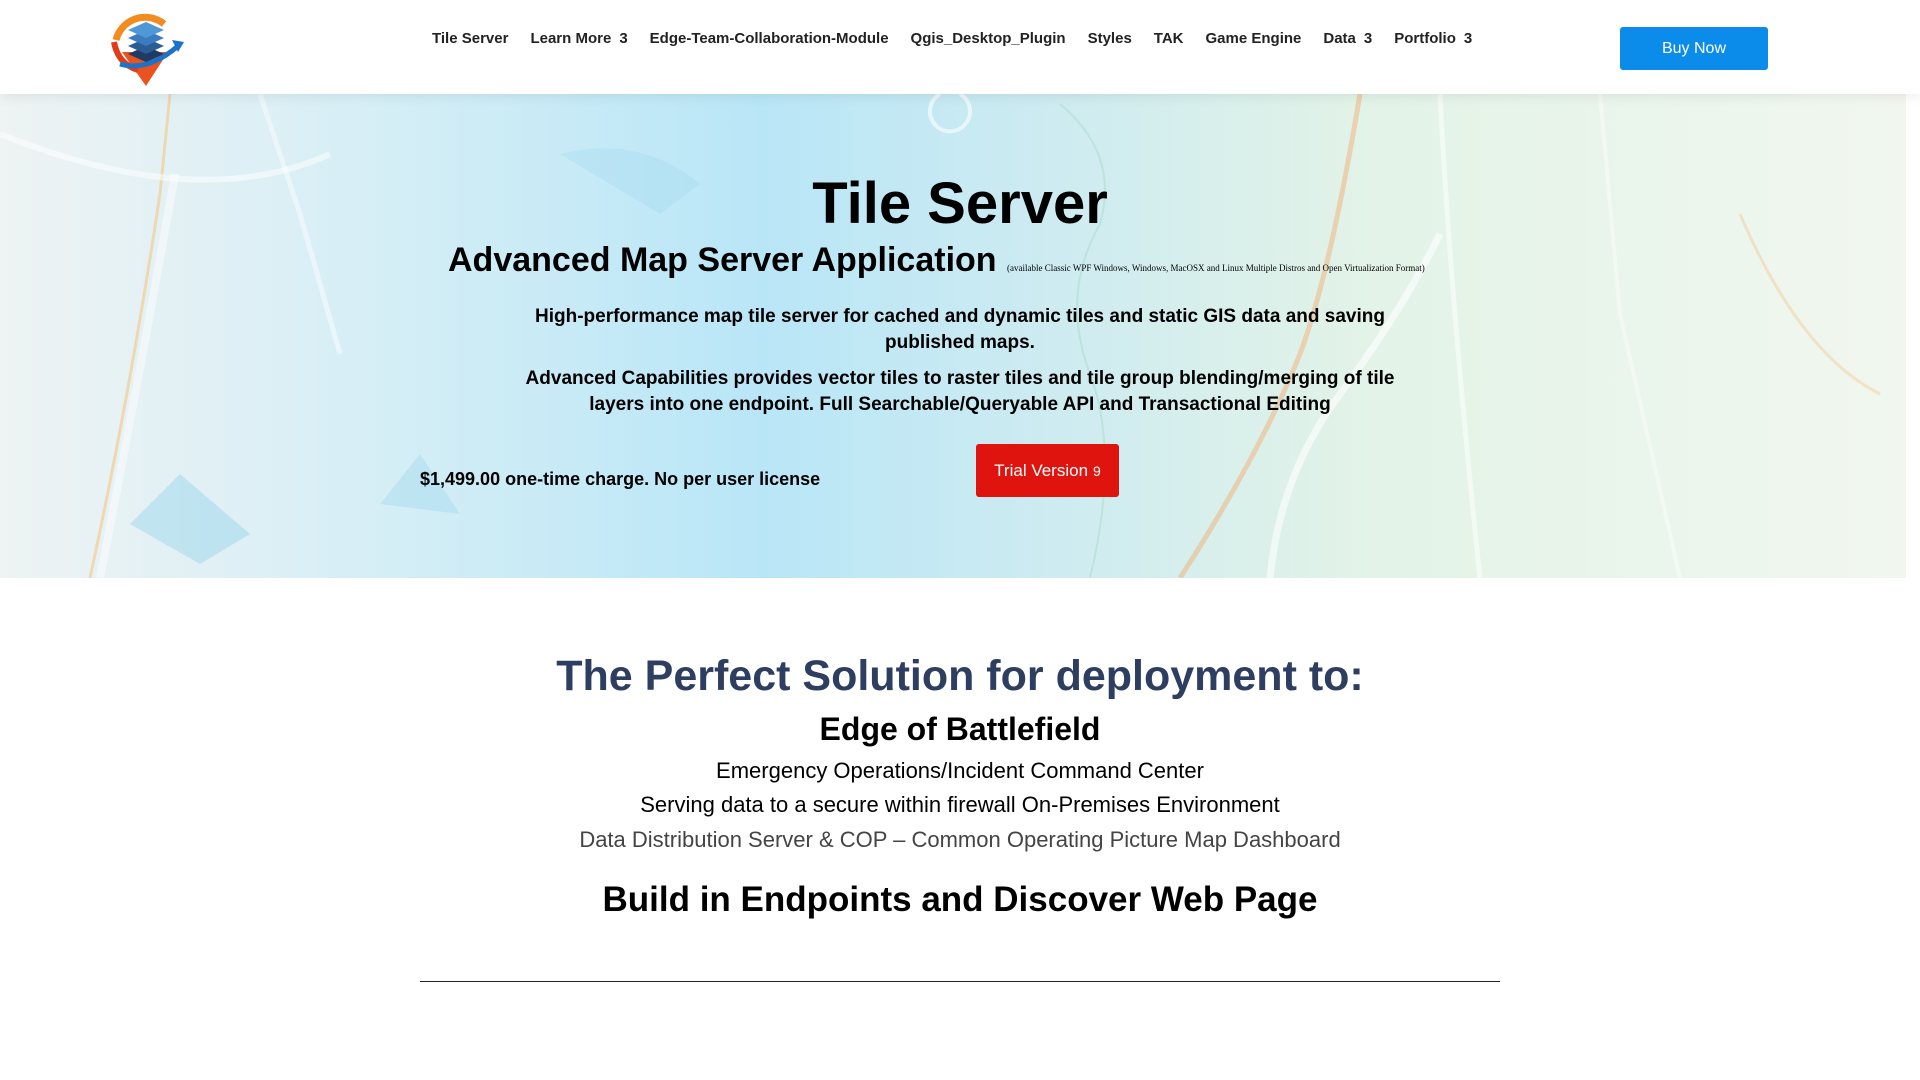 Image resolution: width=1920 pixels, height=1080 pixels. I want to click on trial-label: Trial Version, so click(1041, 470).